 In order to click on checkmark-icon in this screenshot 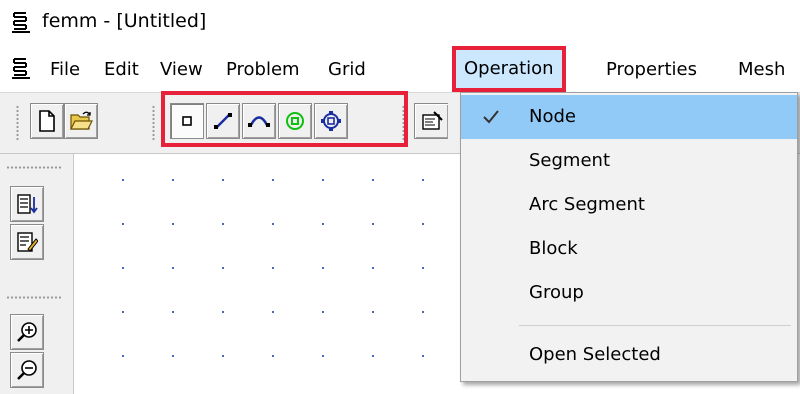, I will do `click(491, 117)`.